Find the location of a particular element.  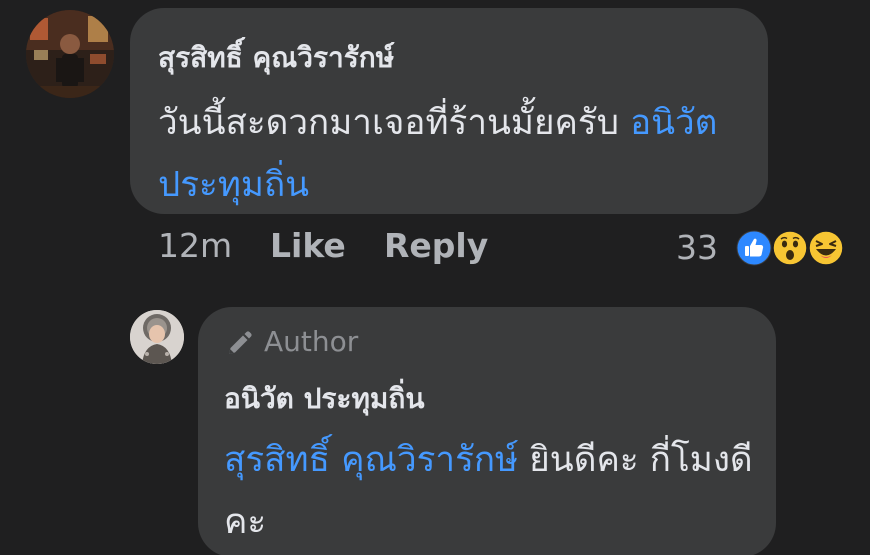

commenter-avatar is located at coordinates (70, 54).